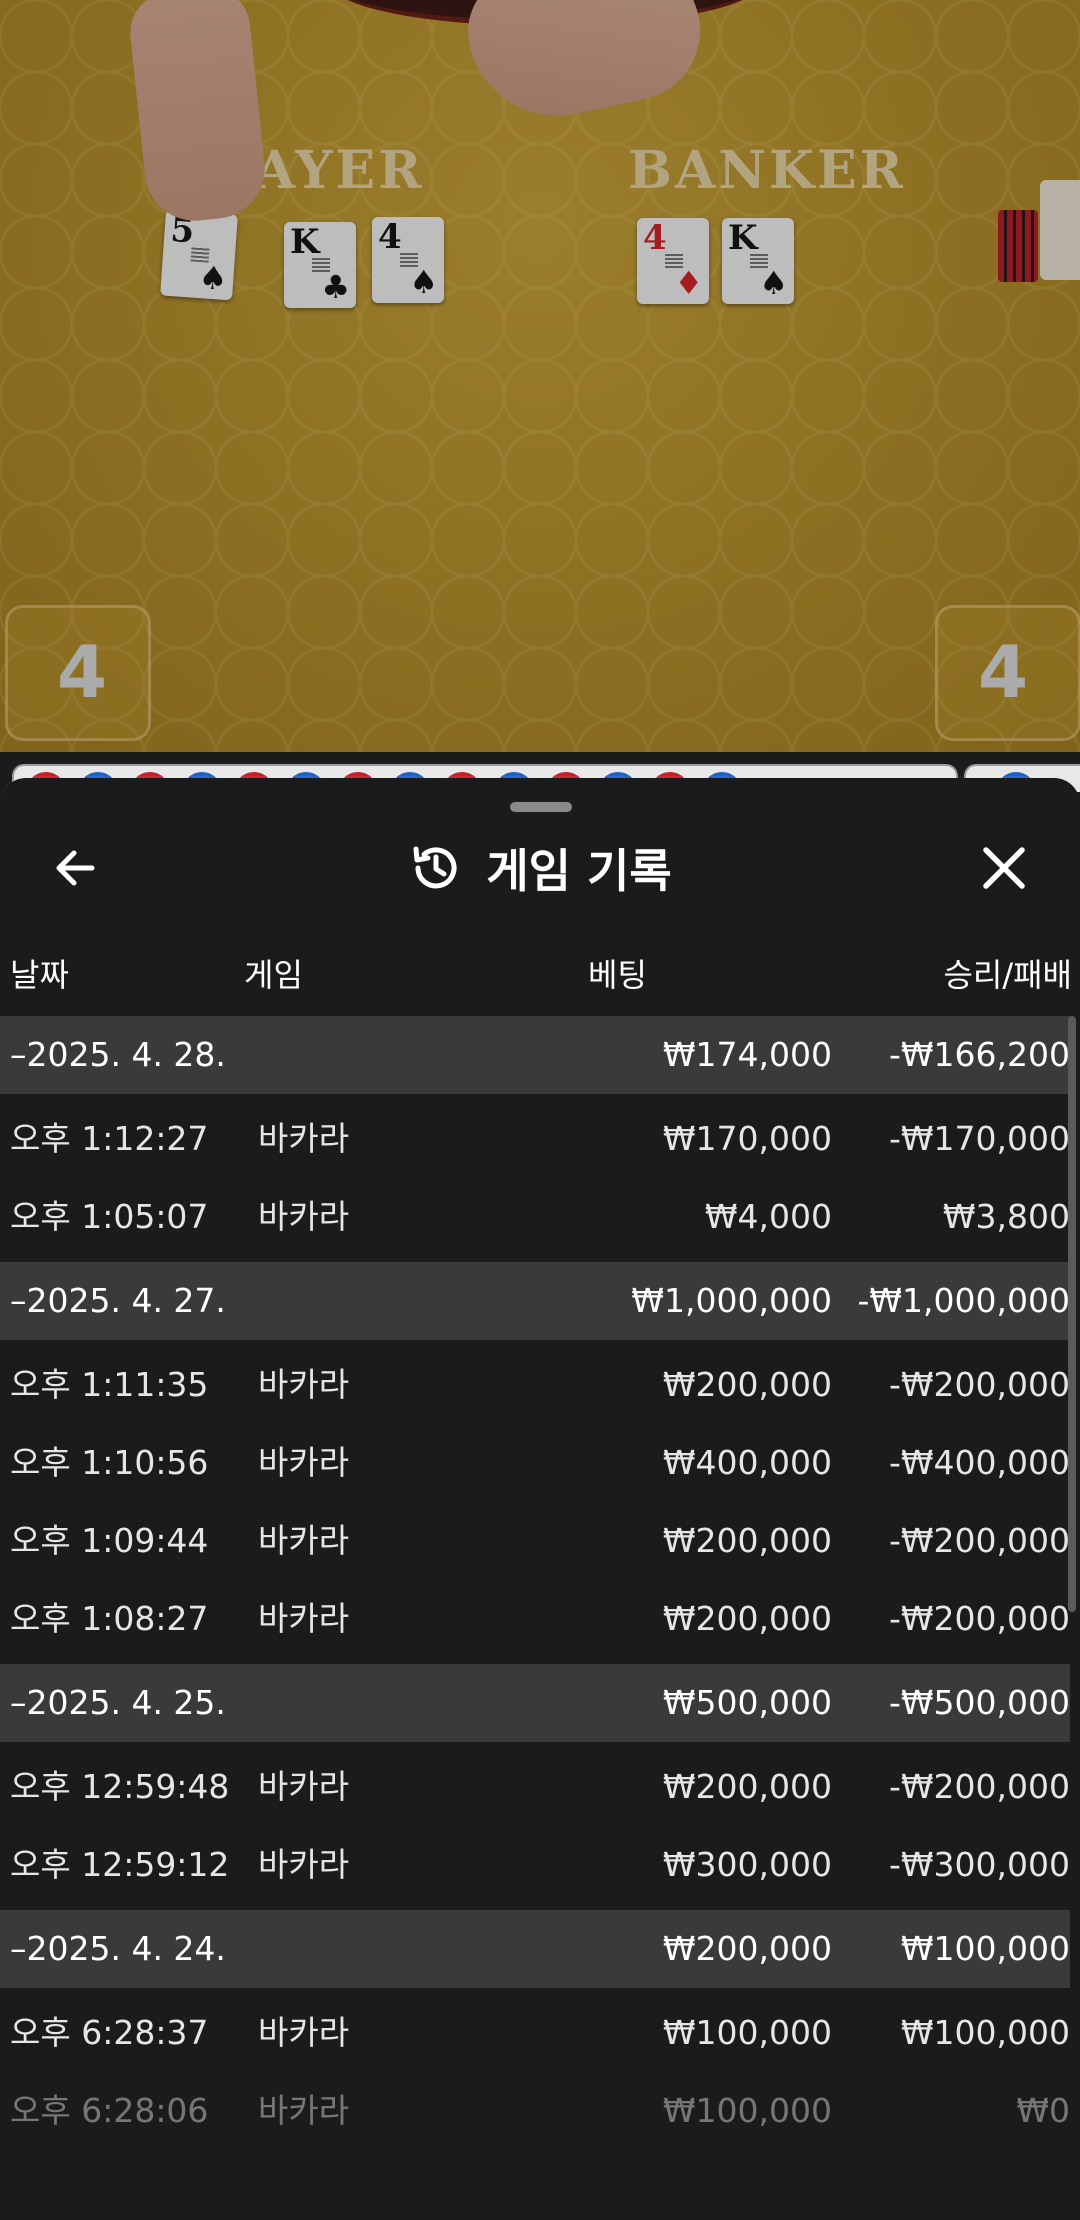 The width and height of the screenshot is (1080, 2220). What do you see at coordinates (579, 871) in the screenshot?
I see `page-title: 게임 기록` at bounding box center [579, 871].